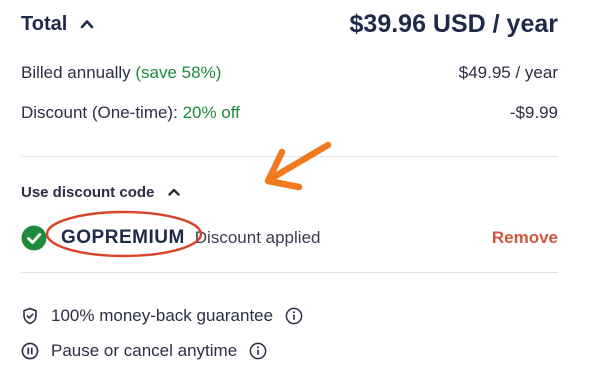 This screenshot has width=606, height=384. Describe the element at coordinates (30, 351) in the screenshot. I see `pause-circle-icon` at that location.